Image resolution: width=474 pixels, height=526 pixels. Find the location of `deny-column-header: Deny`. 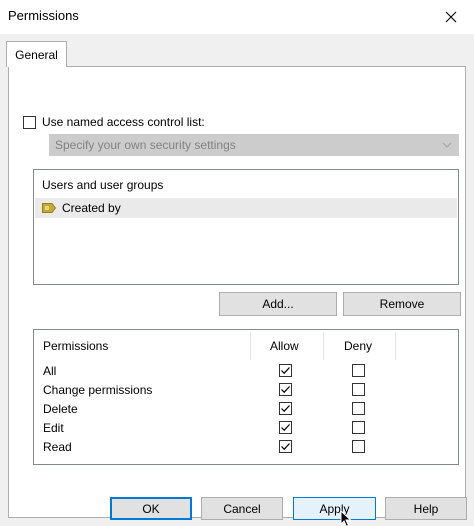

deny-column-header: Deny is located at coordinates (358, 346).